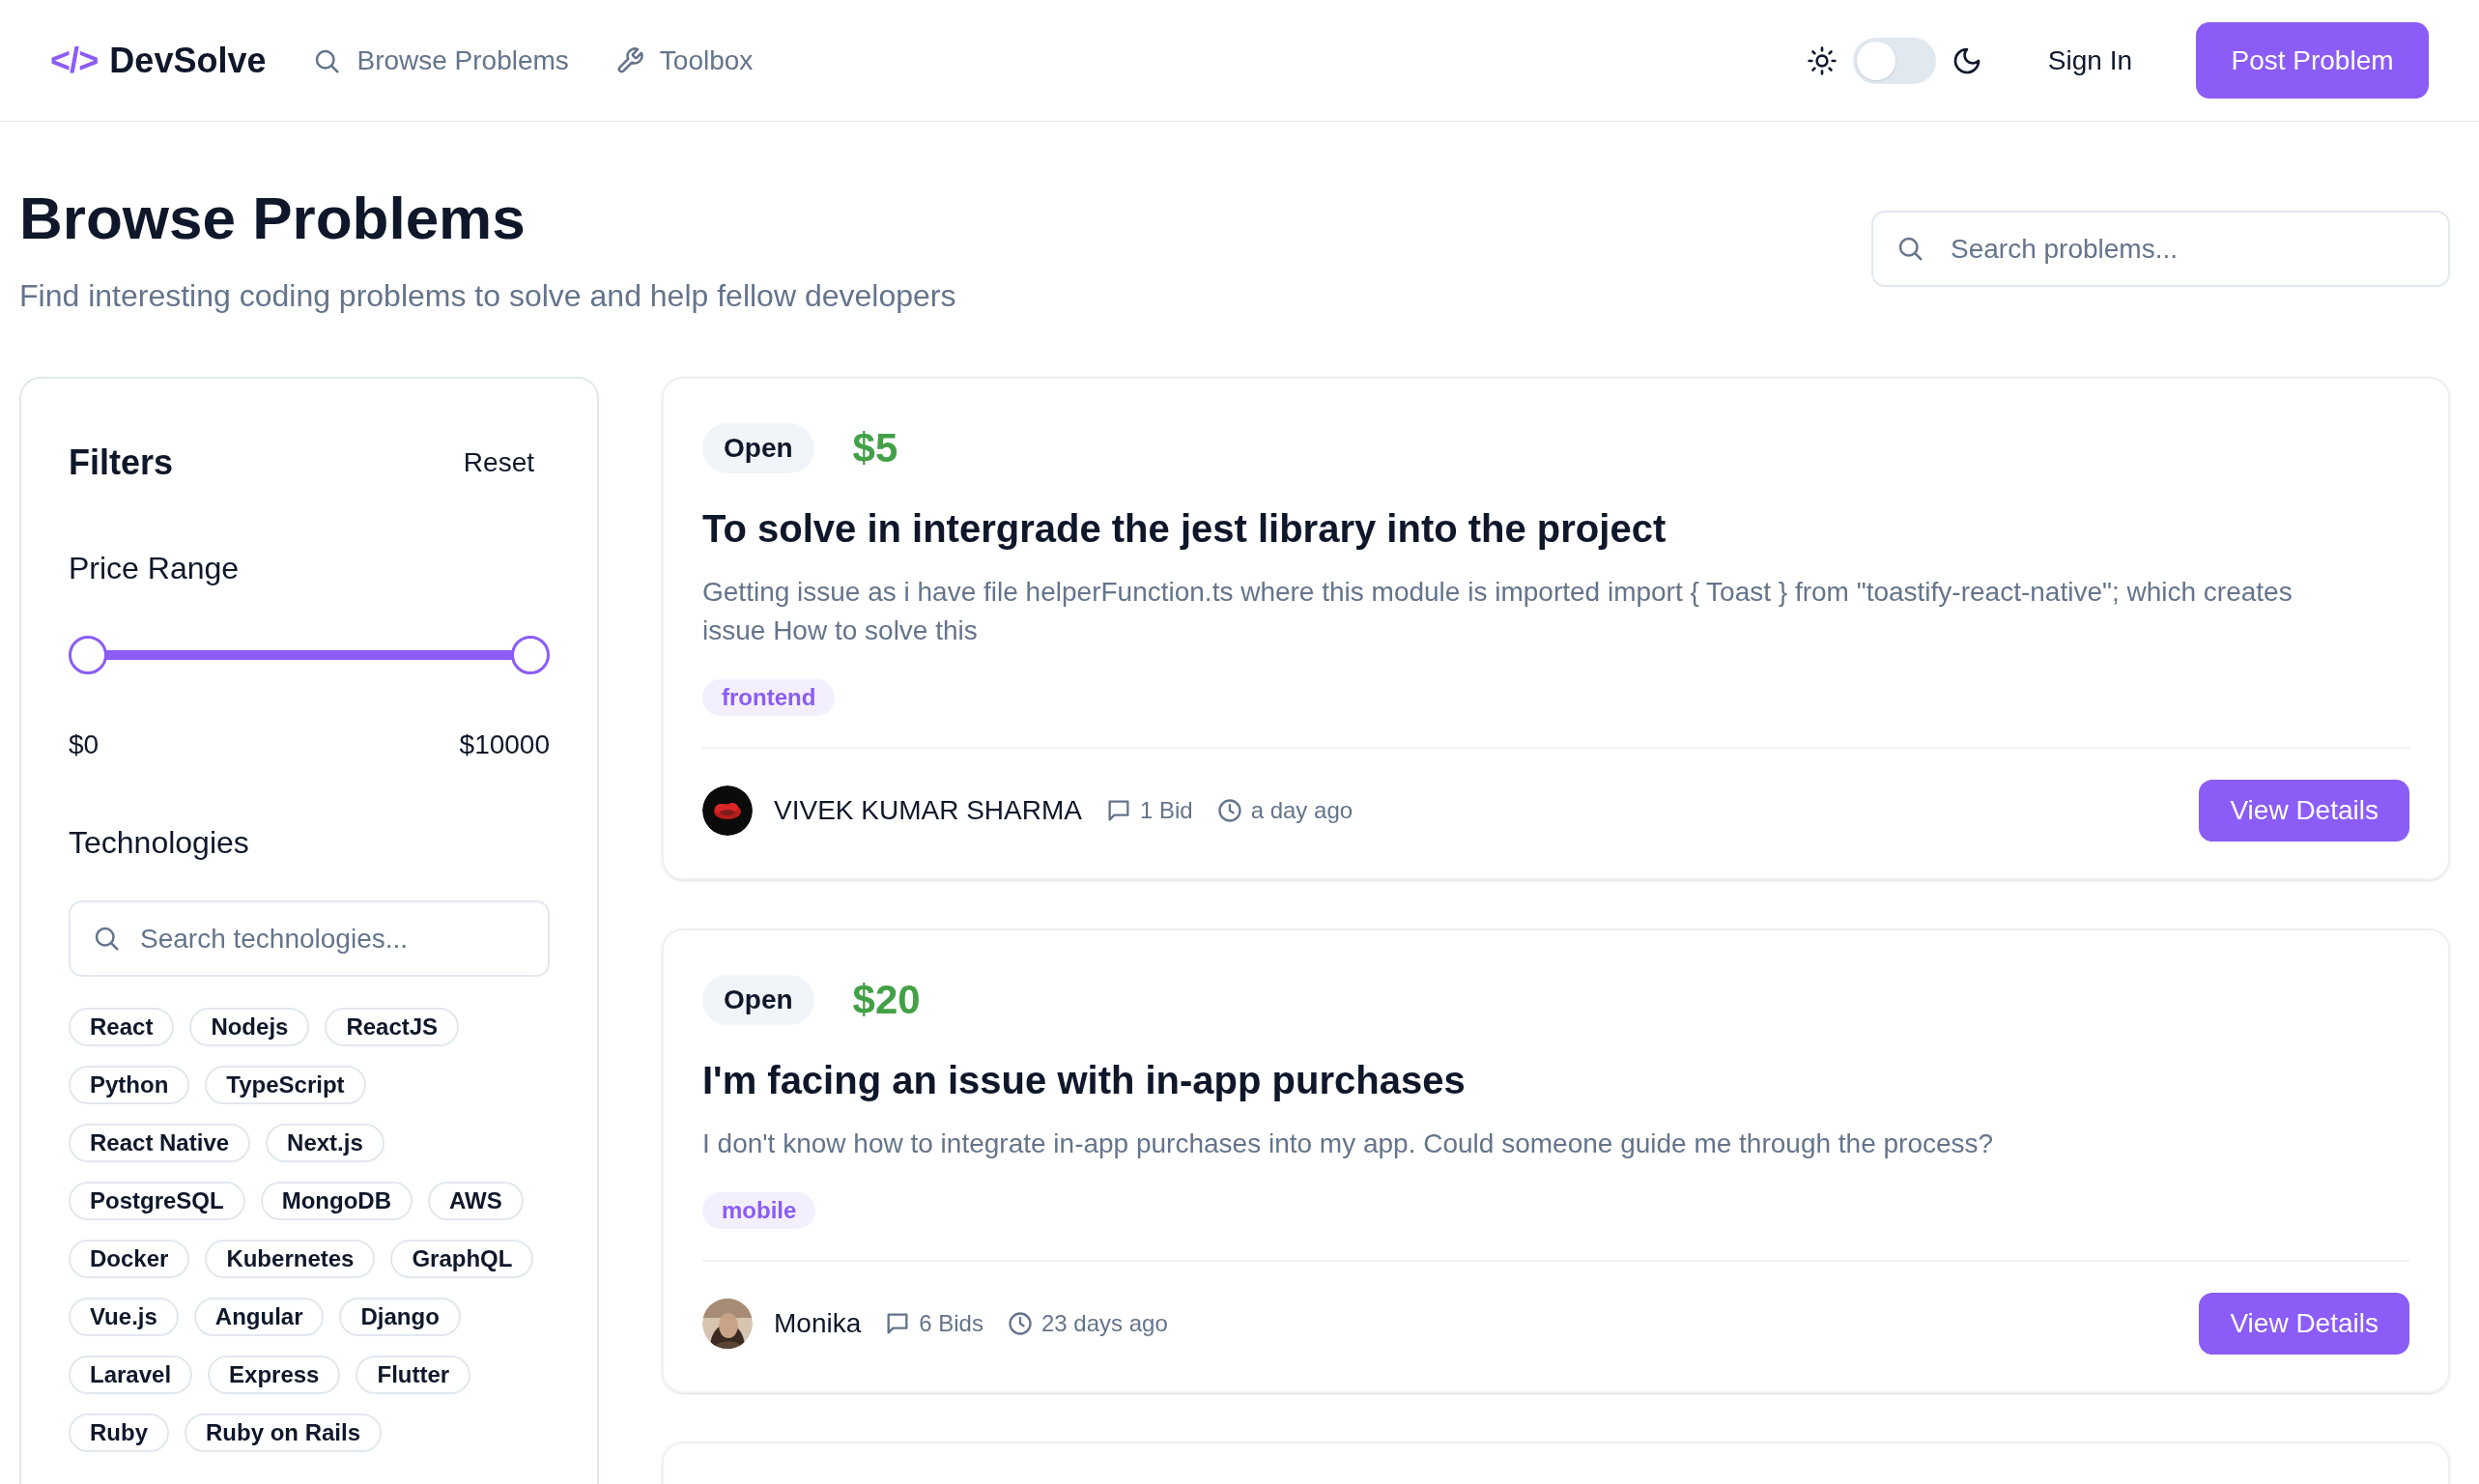 The height and width of the screenshot is (1484, 2479). Describe the element at coordinates (336, 1201) in the screenshot. I see `technology-chip: MongoDB` at that location.